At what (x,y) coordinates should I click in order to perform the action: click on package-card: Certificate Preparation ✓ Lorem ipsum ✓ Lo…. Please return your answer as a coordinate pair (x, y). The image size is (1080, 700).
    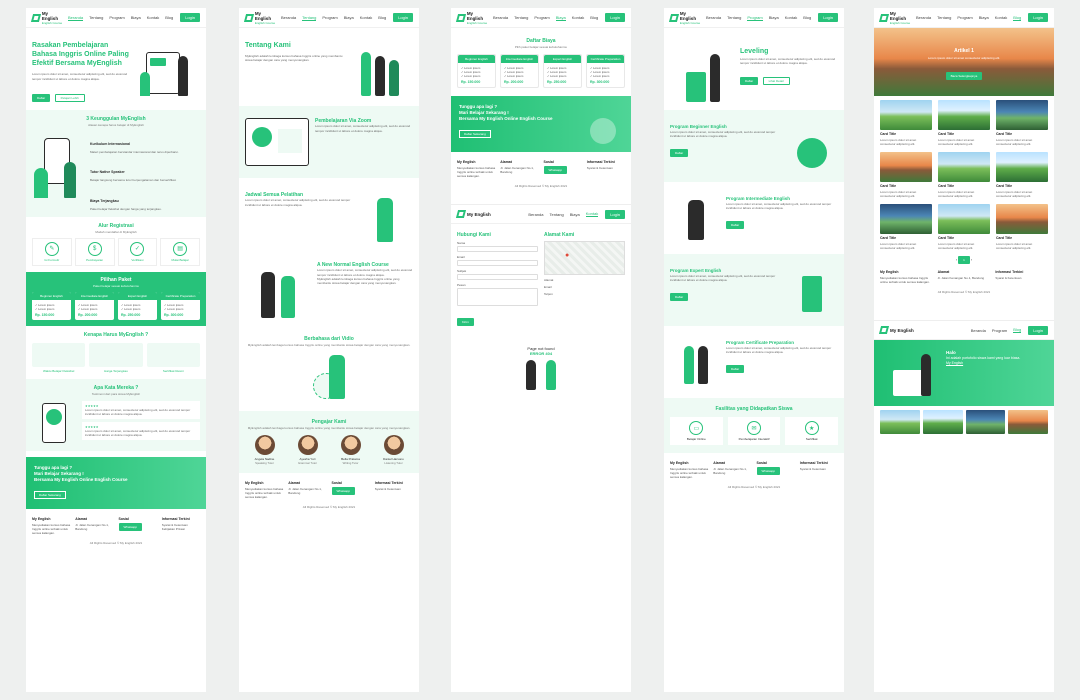
    Looking at the image, I should click on (180, 305).